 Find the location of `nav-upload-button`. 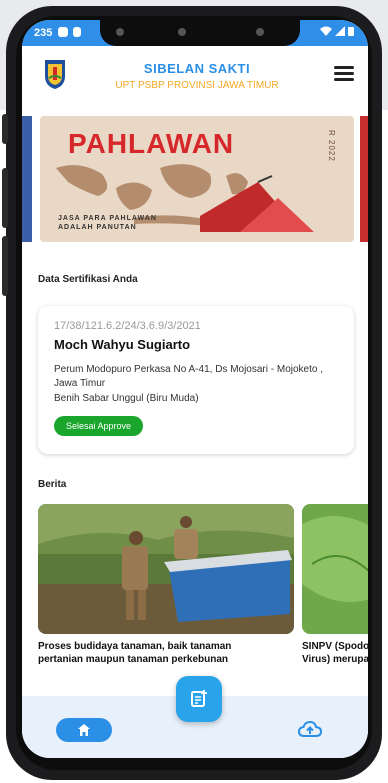

nav-upload-button is located at coordinates (310, 730).